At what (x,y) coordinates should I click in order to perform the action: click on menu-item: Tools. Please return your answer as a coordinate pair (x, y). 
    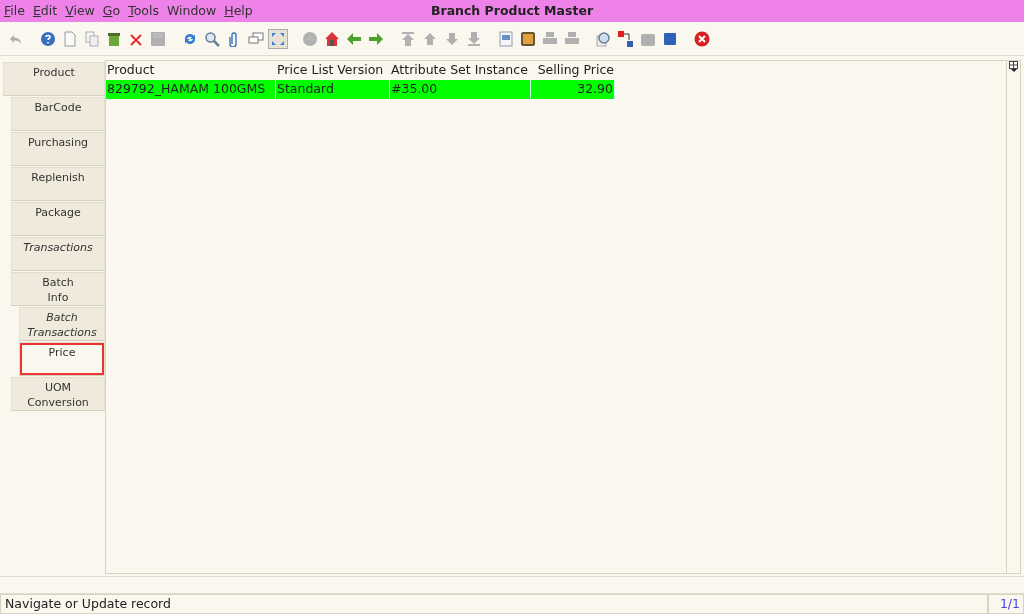
    Looking at the image, I should click on (143, 11).